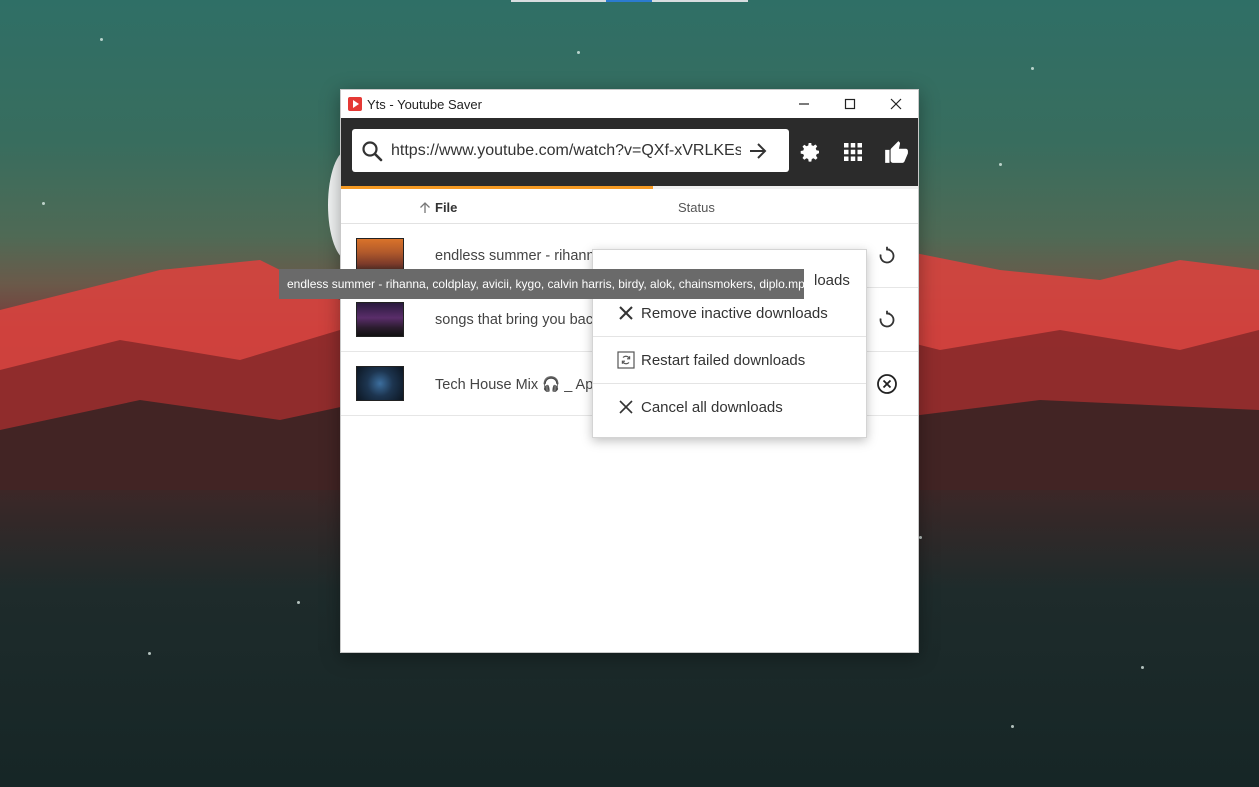 The width and height of the screenshot is (1259, 787). I want to click on gear-icon, so click(810, 152).